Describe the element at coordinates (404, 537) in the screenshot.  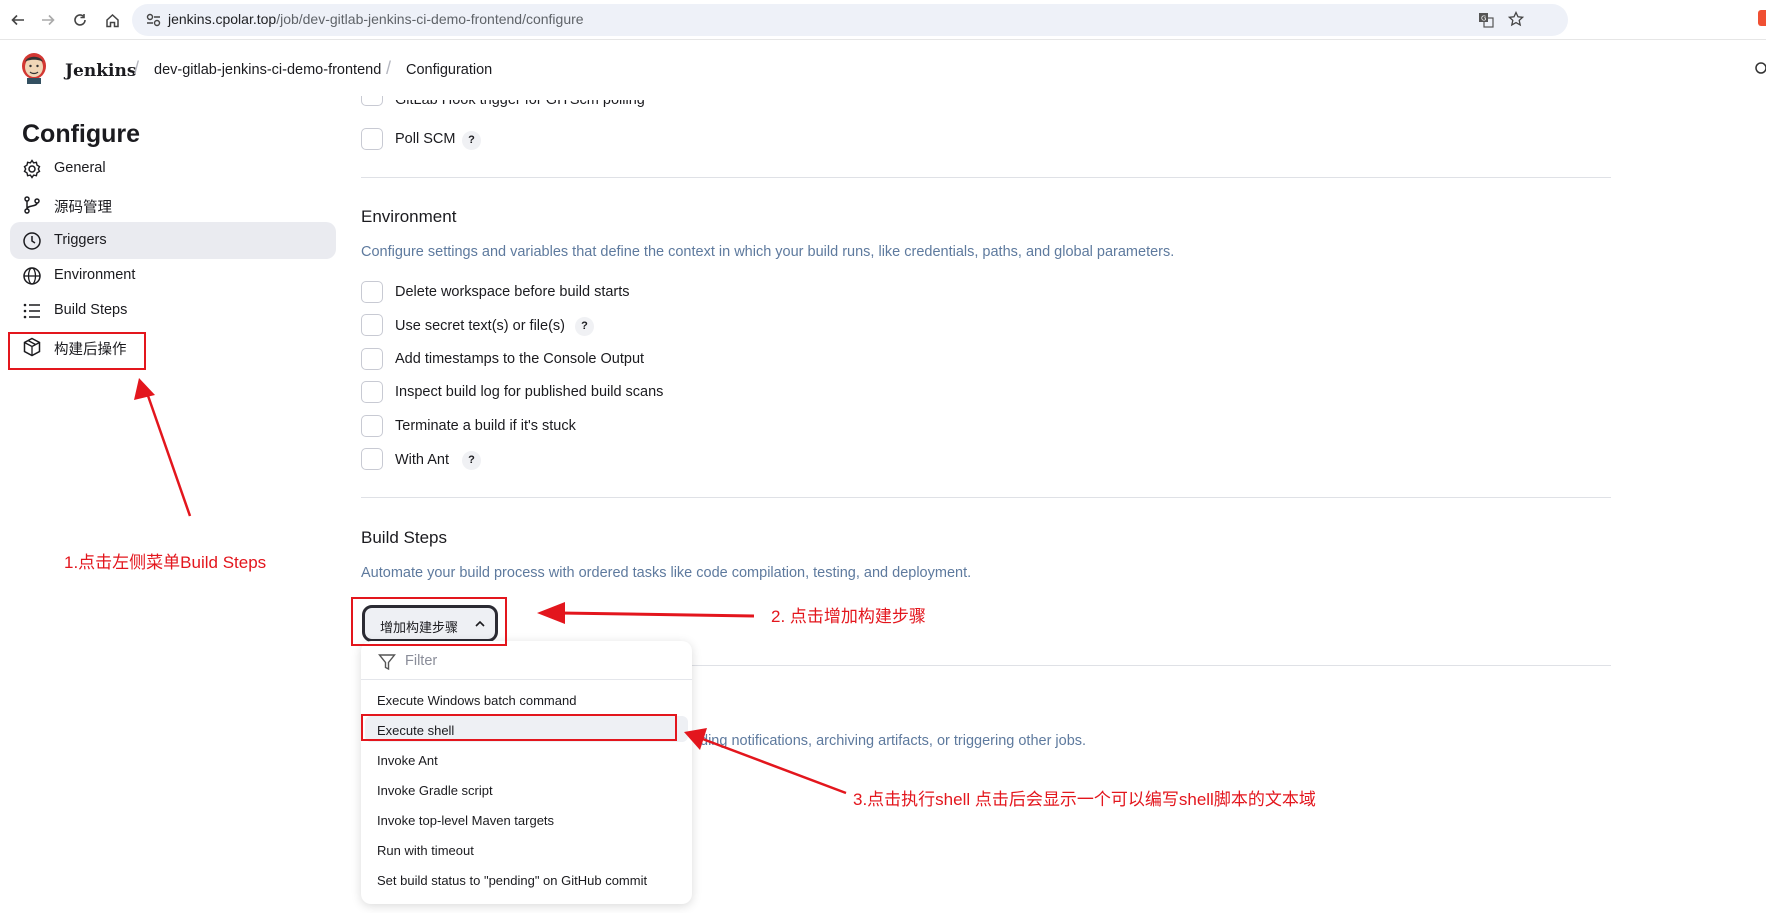
I see `build-steps-title: Build Steps` at that location.